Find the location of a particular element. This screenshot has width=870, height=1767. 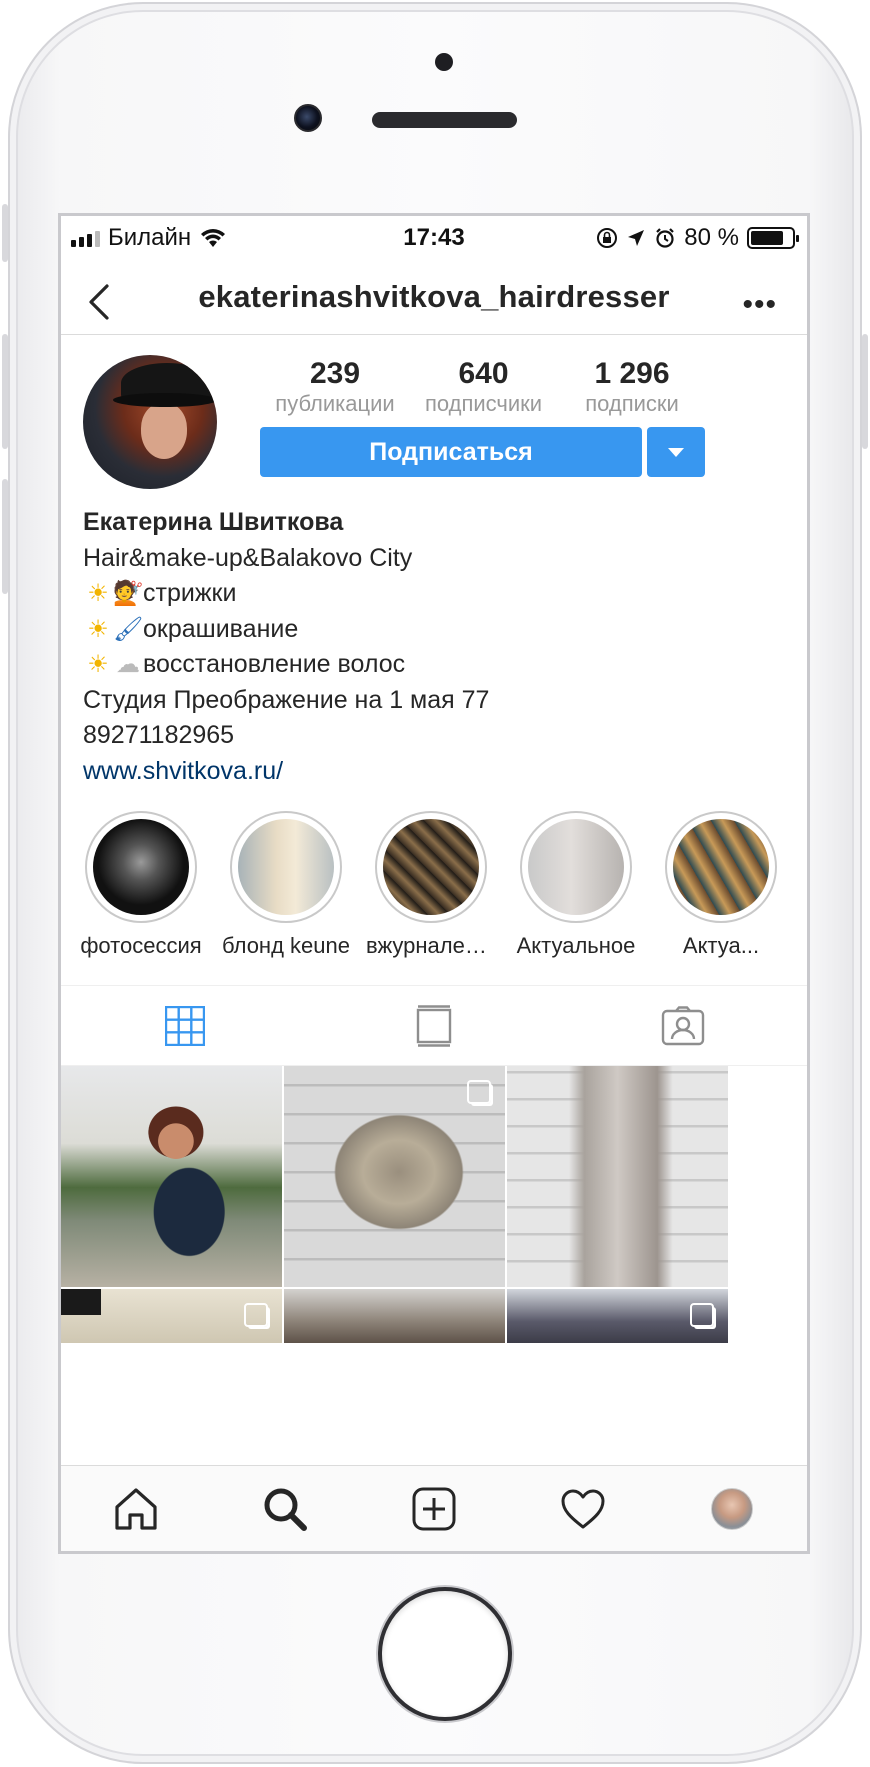

feed-icon is located at coordinates (434, 1025).